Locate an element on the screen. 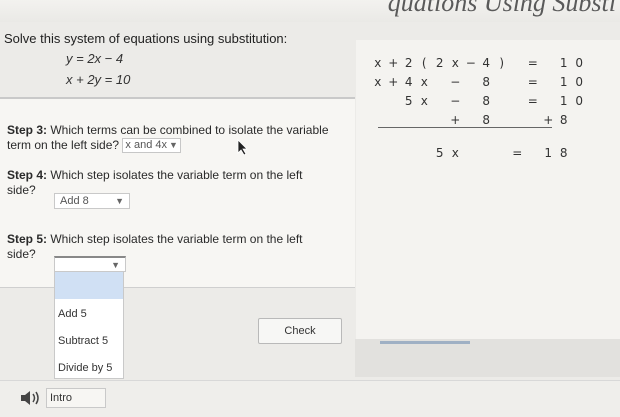 Image resolution: width=620 pixels, height=417 pixels. step-4-label: Step 4: is located at coordinates (27, 175).